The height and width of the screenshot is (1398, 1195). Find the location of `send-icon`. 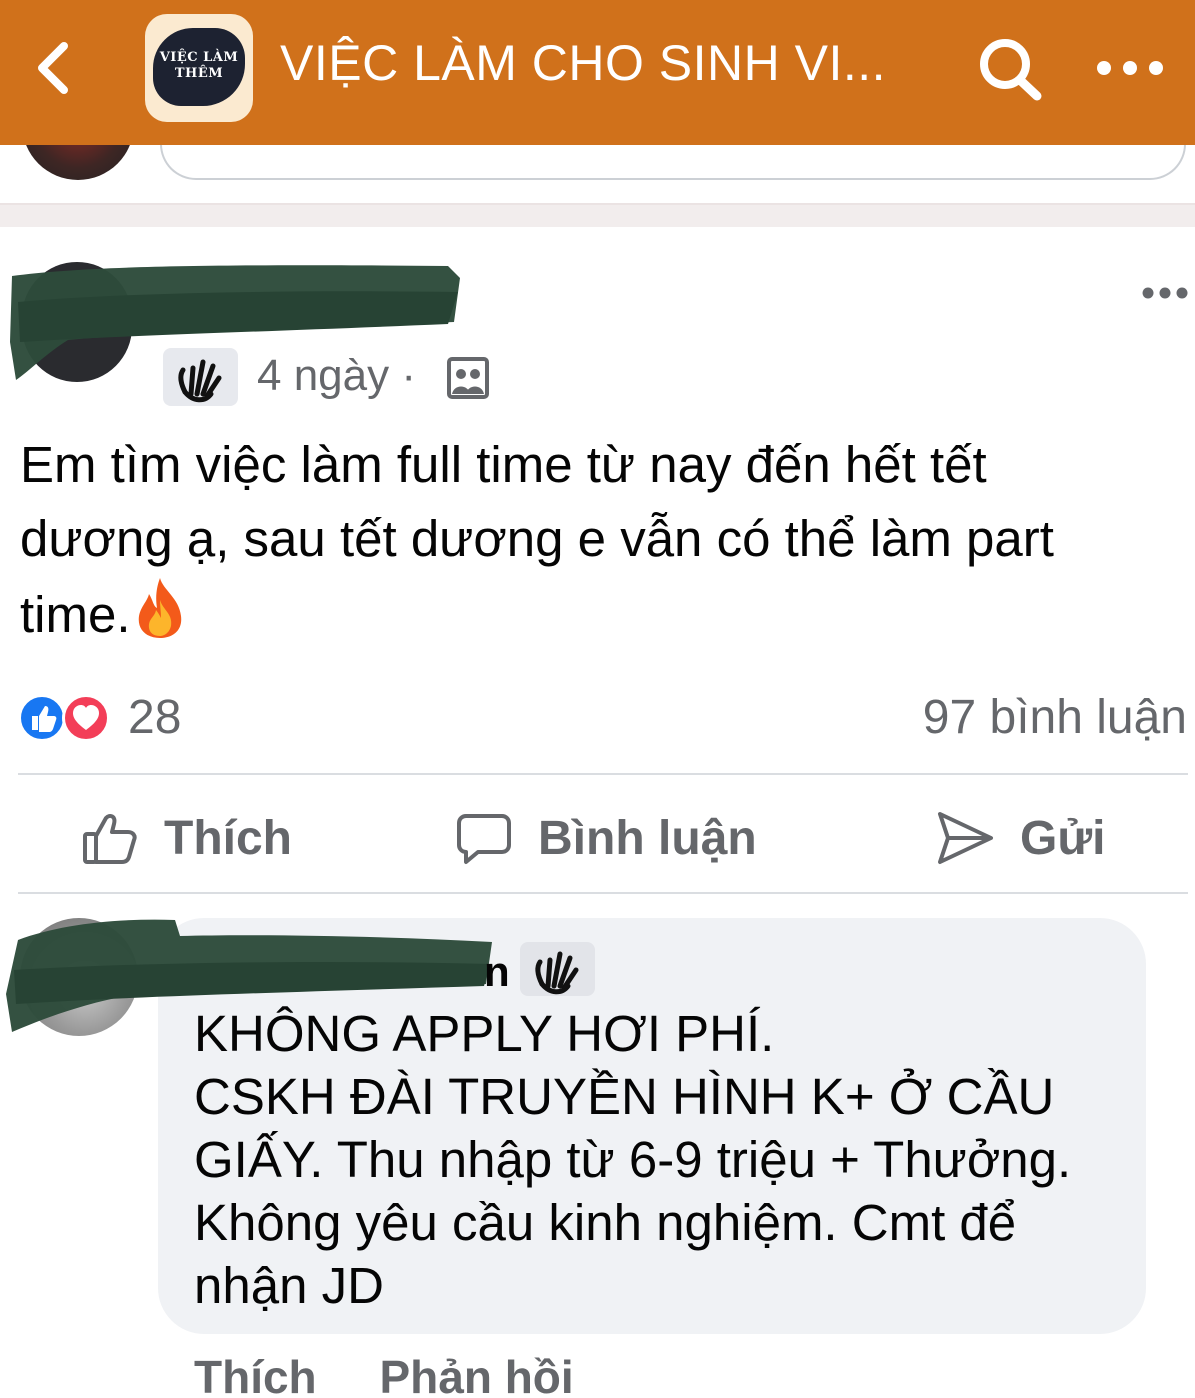

send-icon is located at coordinates (965, 838).